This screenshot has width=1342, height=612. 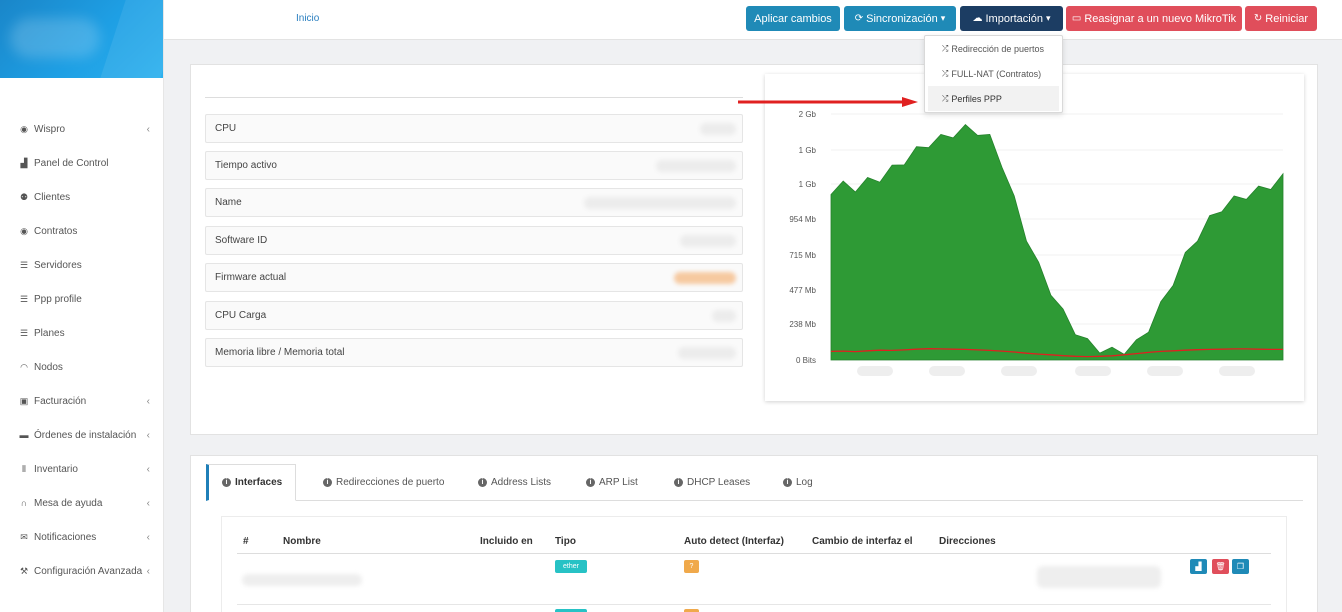 I want to click on trash-icon: 🗑, so click(x=1220, y=566).